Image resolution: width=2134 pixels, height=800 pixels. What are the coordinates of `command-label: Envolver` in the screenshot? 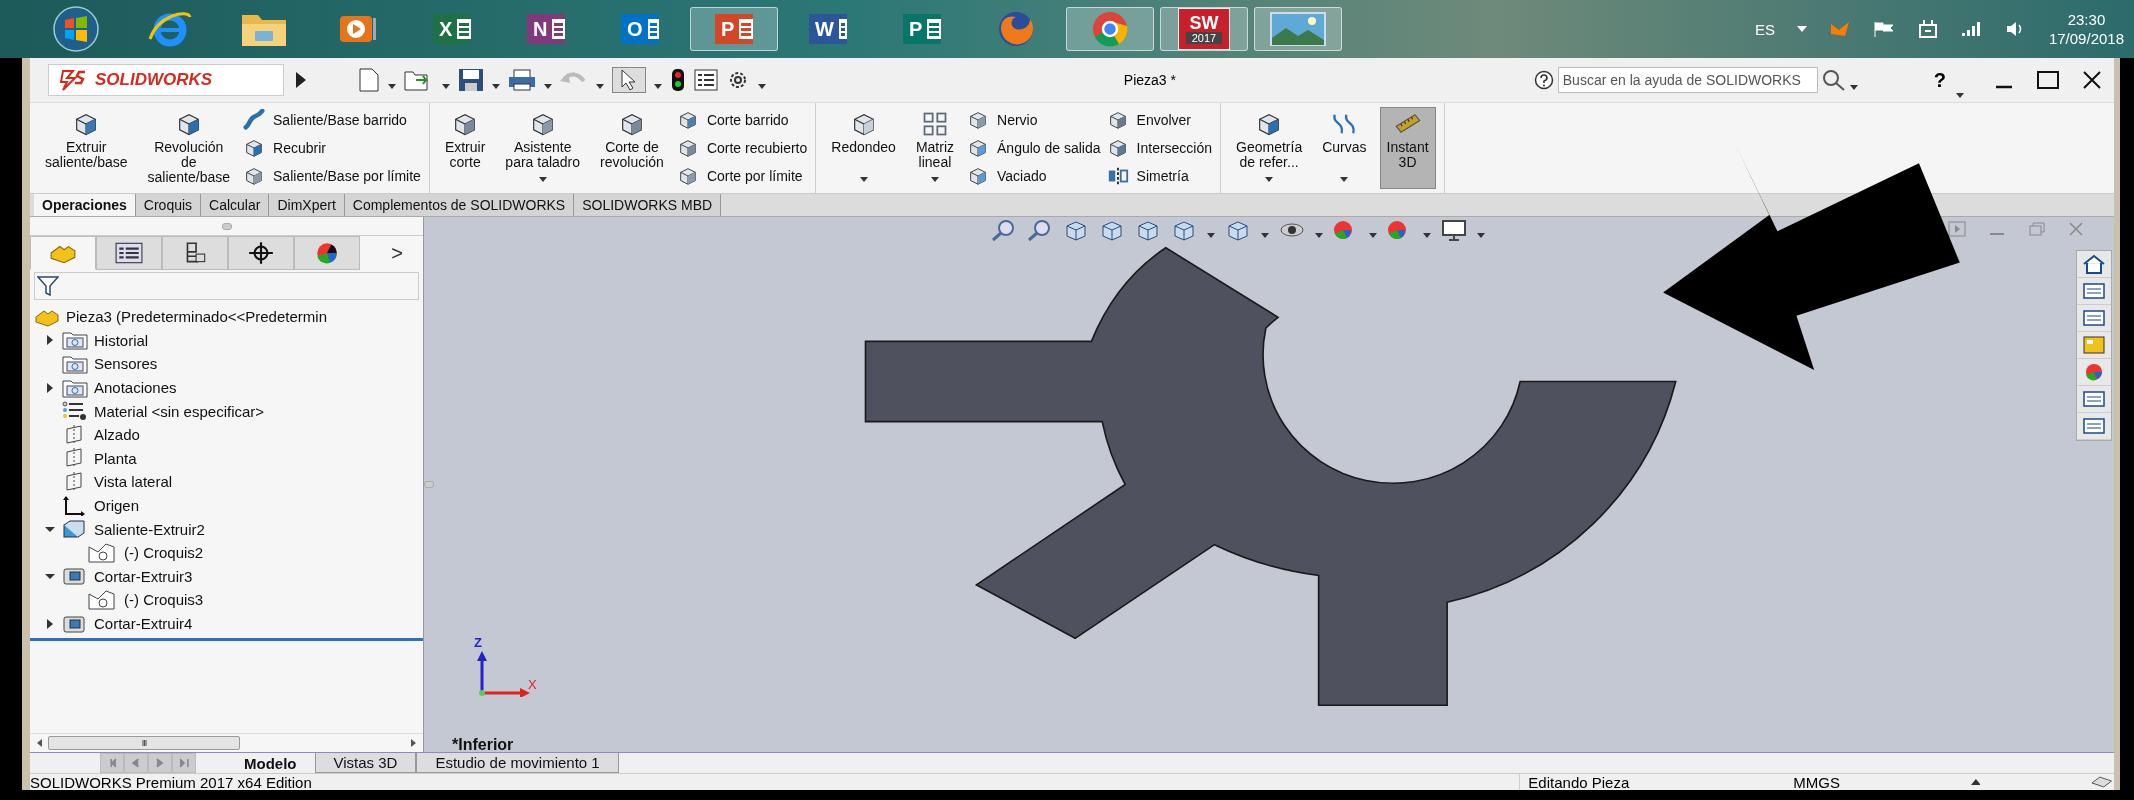 It's located at (1164, 120).